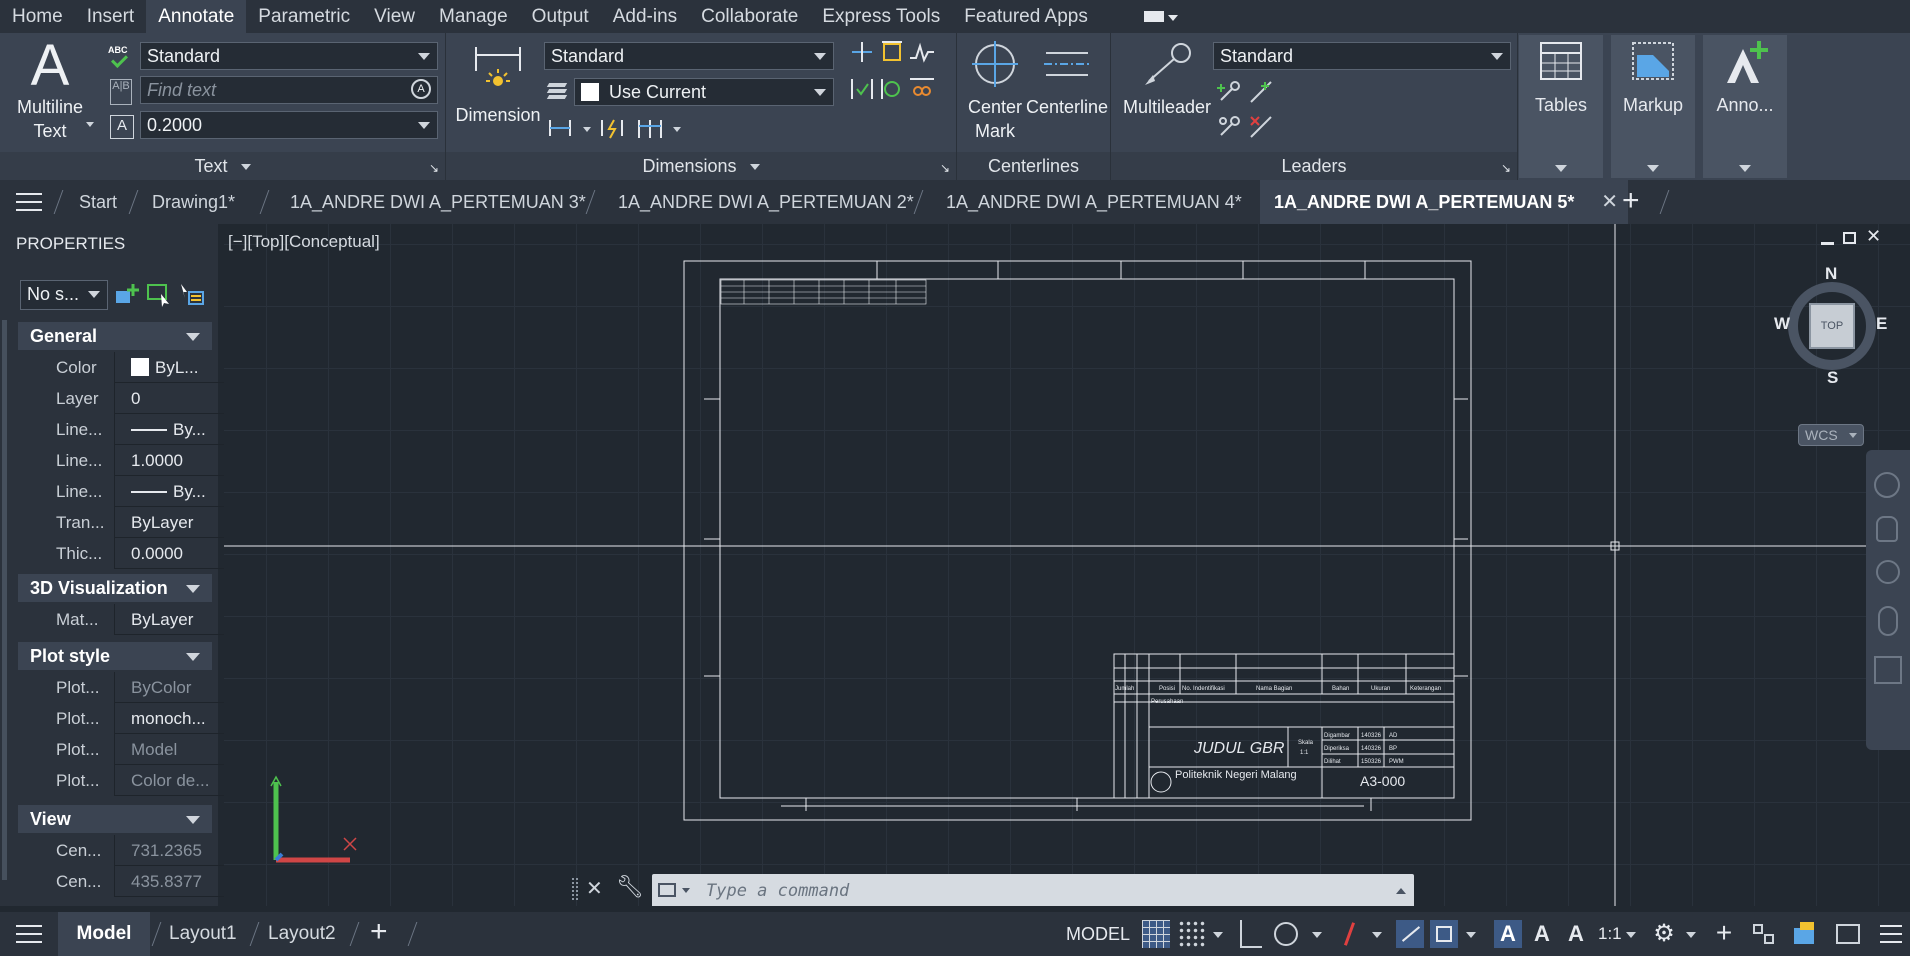 This screenshot has width=1910, height=956. I want to click on prop-row-linetype-scale: Line... 1.0000, so click(126, 460).